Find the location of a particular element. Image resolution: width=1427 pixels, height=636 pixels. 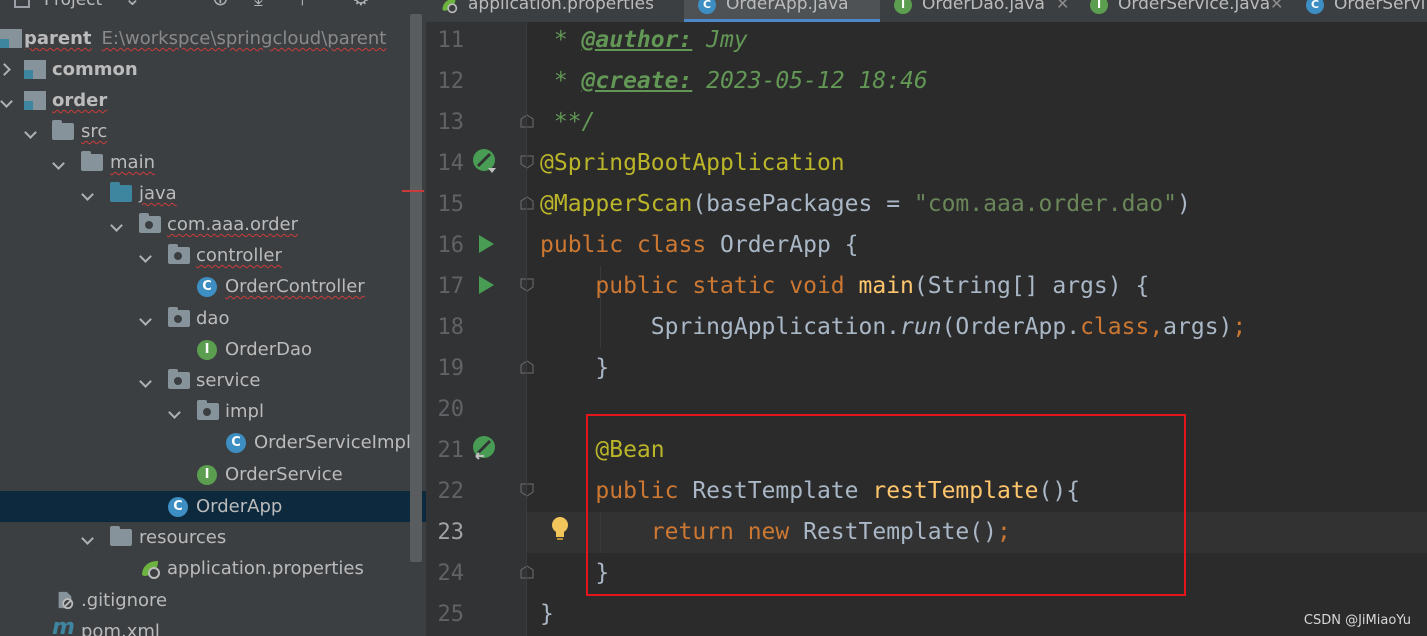

tree-item-com-aaa-order: com.aaa.order is located at coordinates (213, 224).